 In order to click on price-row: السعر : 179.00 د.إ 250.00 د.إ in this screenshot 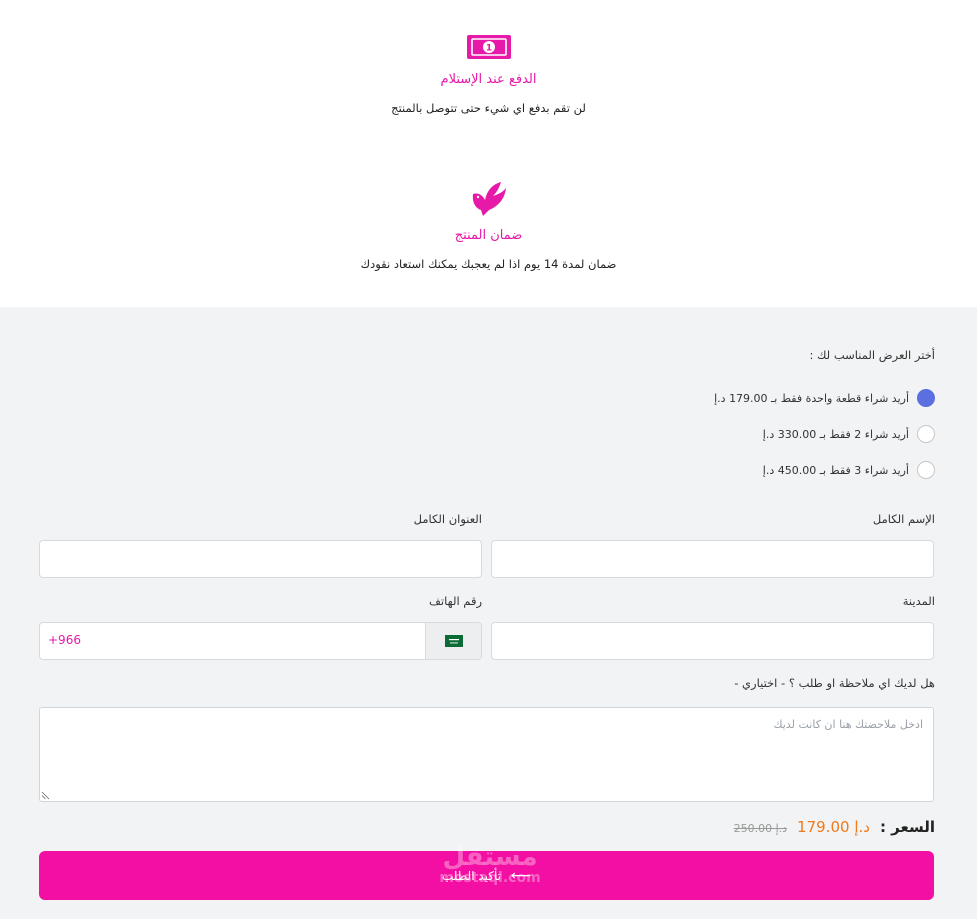, I will do `click(834, 827)`.